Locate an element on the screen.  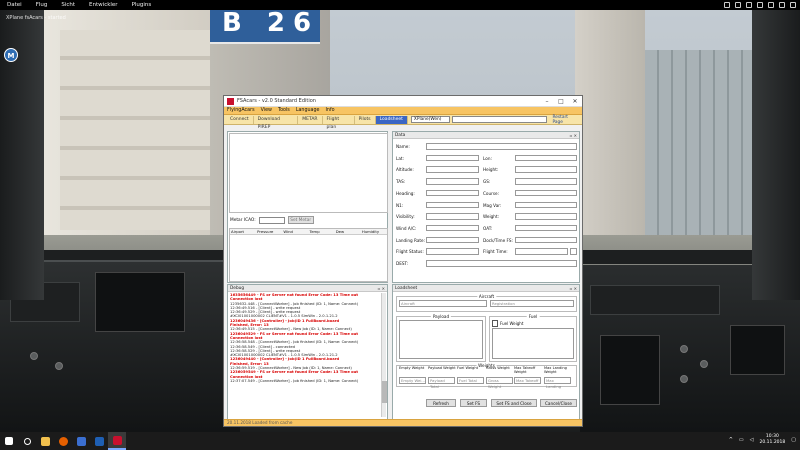
window-titlebar: FSAcars - v2.0 Standard Edition – □ ✕ is located at coordinates (403, 101).